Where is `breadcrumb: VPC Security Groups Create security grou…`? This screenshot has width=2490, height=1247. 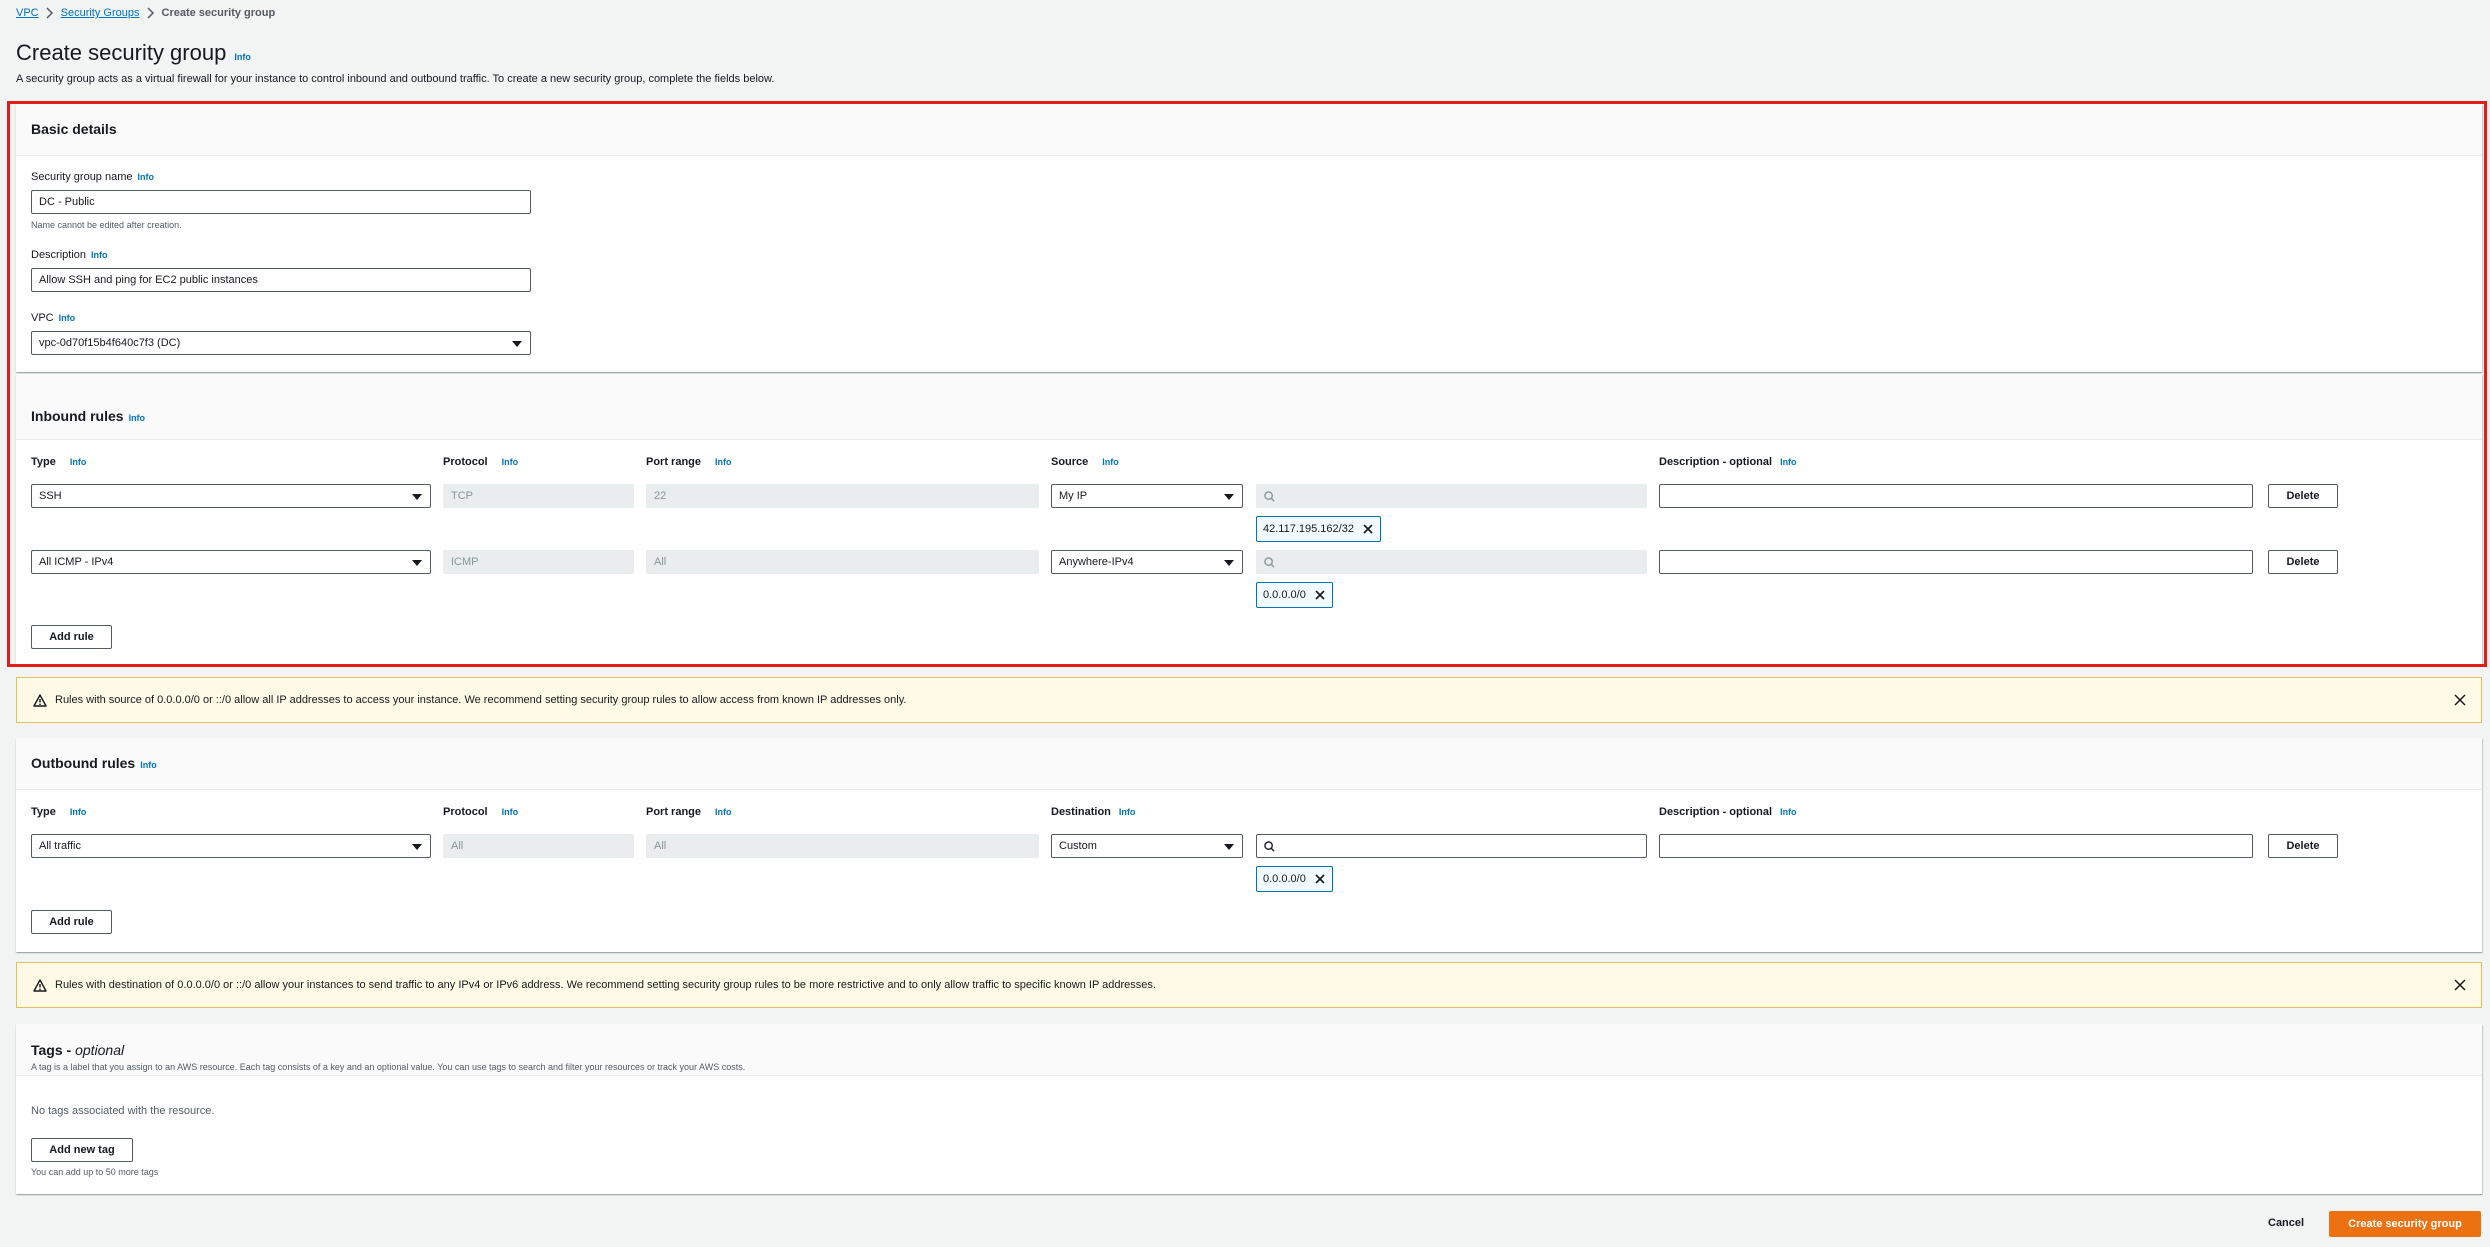 breadcrumb: VPC Security Groups Create security grou… is located at coordinates (145, 13).